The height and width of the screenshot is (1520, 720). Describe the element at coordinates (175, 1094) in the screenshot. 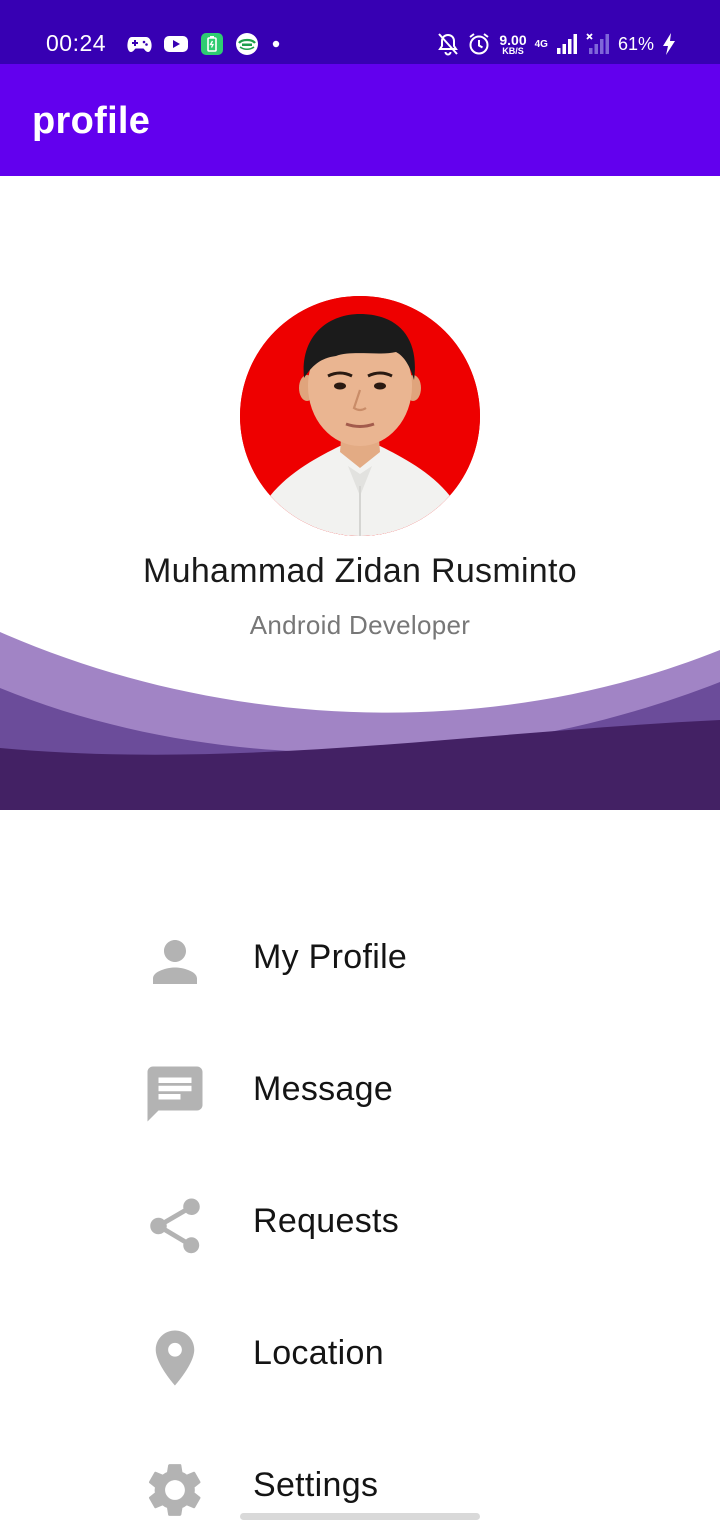

I see `message-icon` at that location.